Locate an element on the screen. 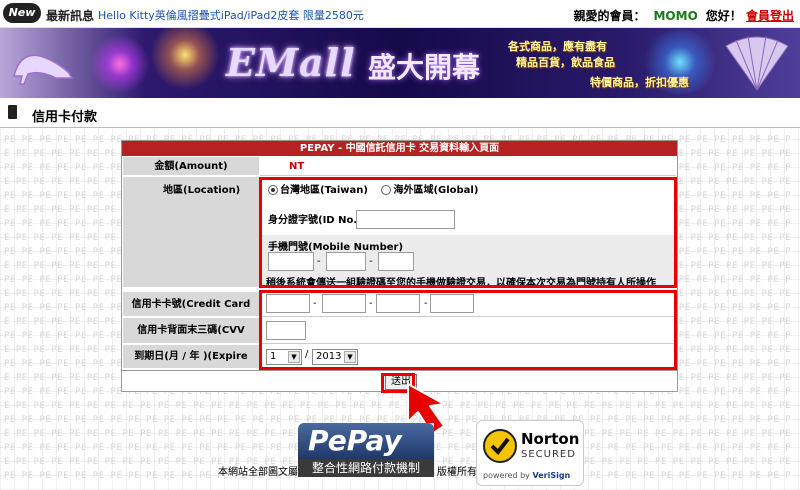 Image resolution: width=800 pixels, height=490 pixels. news-link: Hello Kitty英倫風摺疊式iPad/iPad2皮套 限量2580元 is located at coordinates (231, 15).